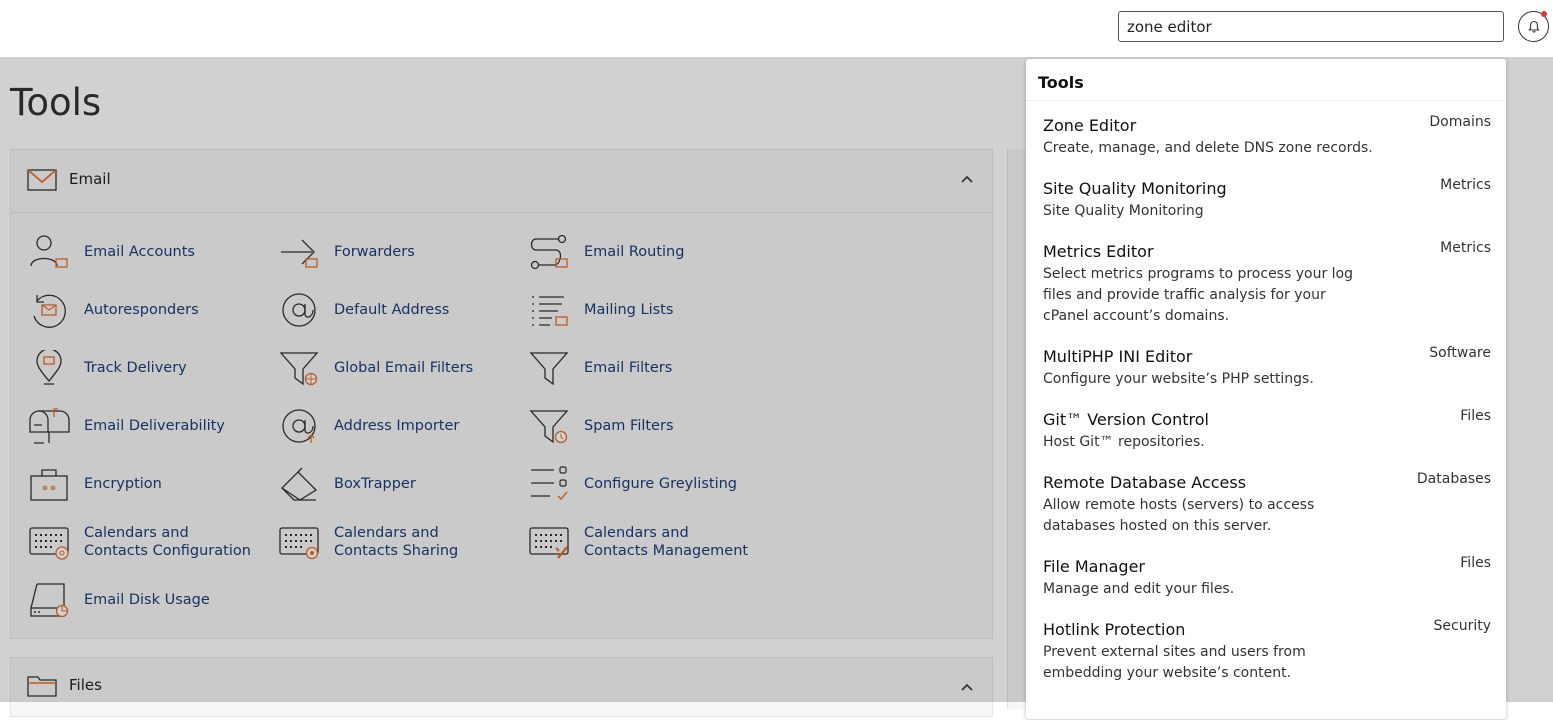 The image size is (1553, 720). Describe the element at coordinates (1266, 100) in the screenshot. I see `divider` at that location.